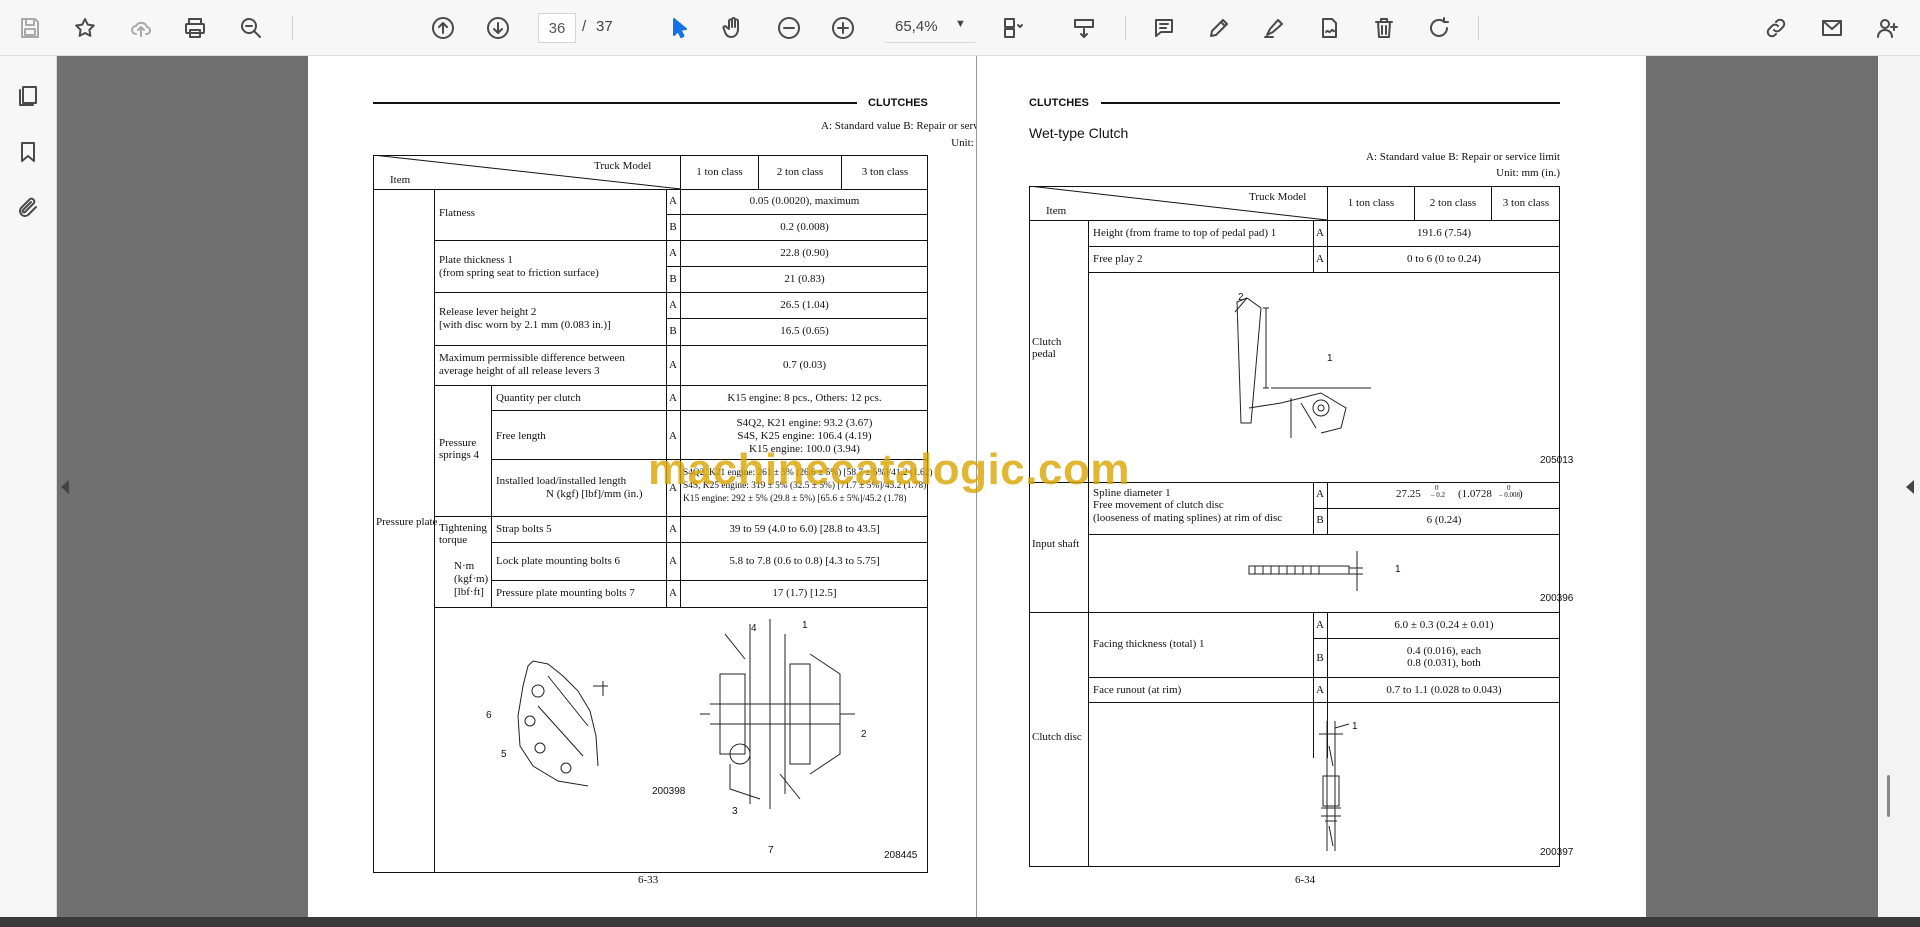  I want to click on value-cell: 0.8 (0.031), both, so click(1444, 663).